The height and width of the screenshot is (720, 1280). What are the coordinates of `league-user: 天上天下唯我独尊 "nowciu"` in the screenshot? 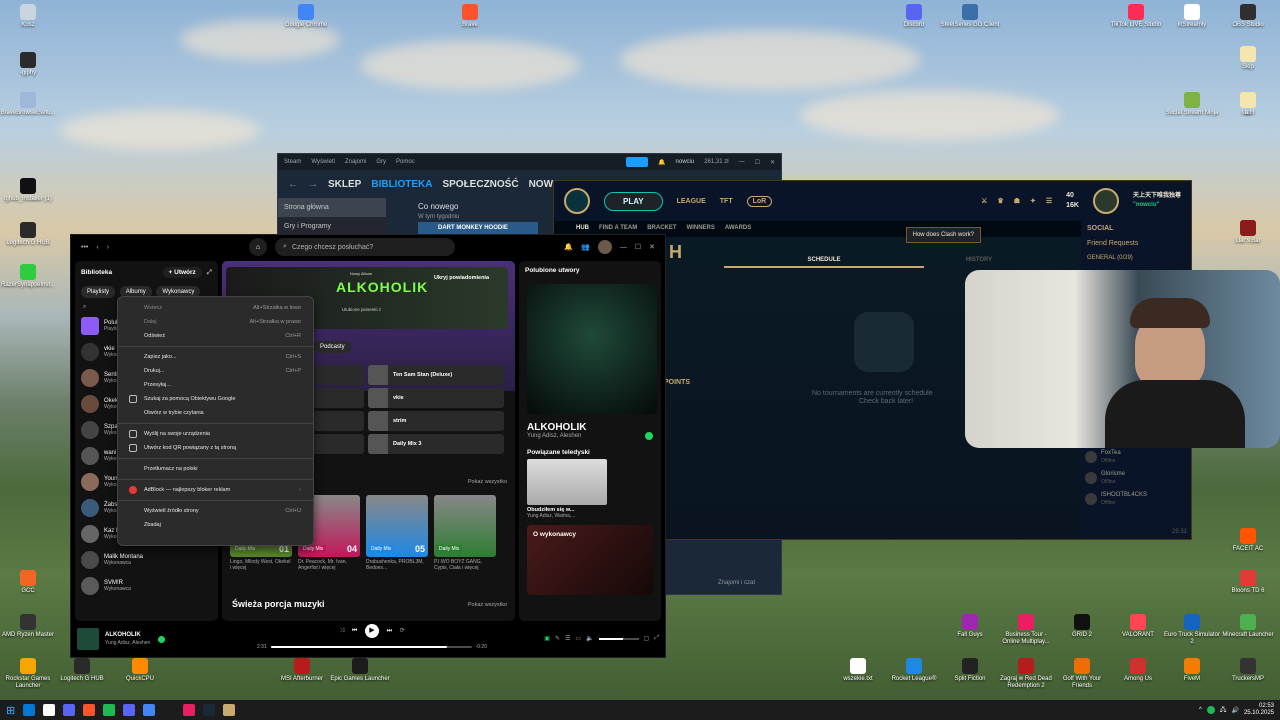 It's located at (1157, 201).